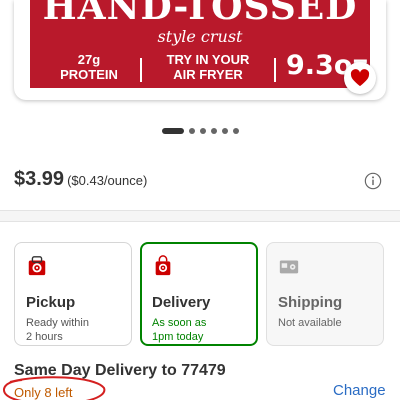  What do you see at coordinates (89, 67) in the screenshot?
I see `package-protein-claim: 27g PROTEIN` at bounding box center [89, 67].